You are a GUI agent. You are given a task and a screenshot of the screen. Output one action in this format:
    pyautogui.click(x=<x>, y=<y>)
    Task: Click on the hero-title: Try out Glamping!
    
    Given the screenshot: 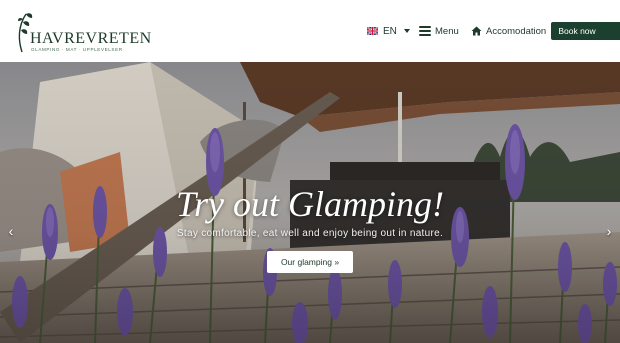 What is the action you would take?
    pyautogui.click(x=309, y=204)
    